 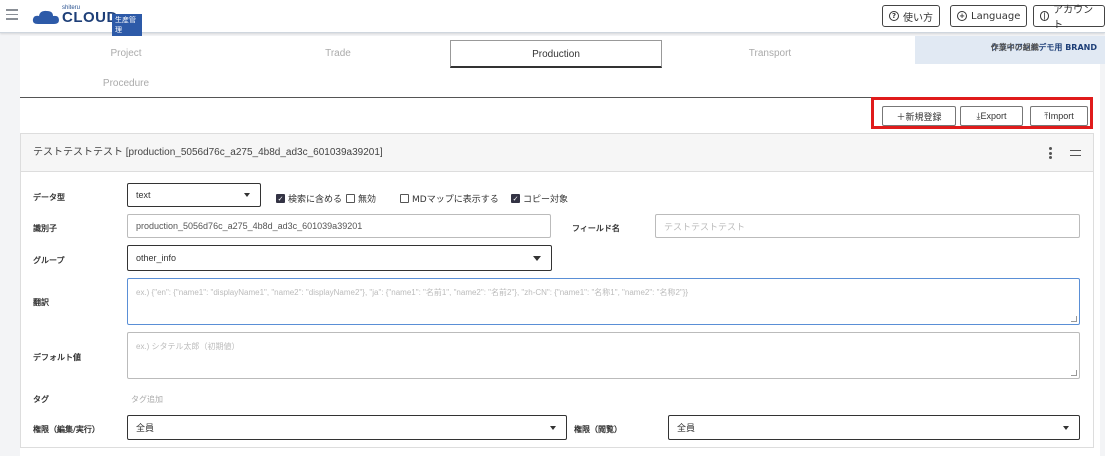 I want to click on translation-label: 翻訳, so click(x=41, y=302).